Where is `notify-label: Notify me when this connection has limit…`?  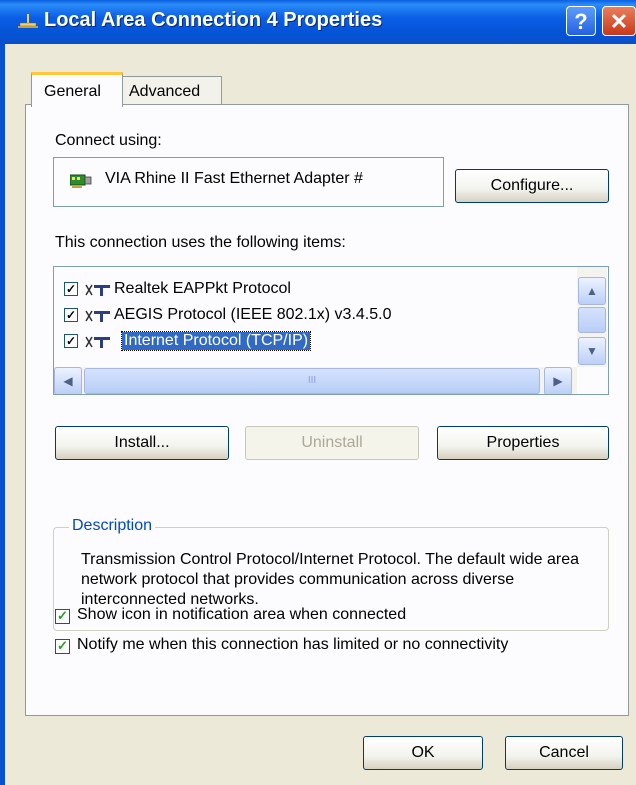
notify-label: Notify me when this connection has limit… is located at coordinates (292, 645).